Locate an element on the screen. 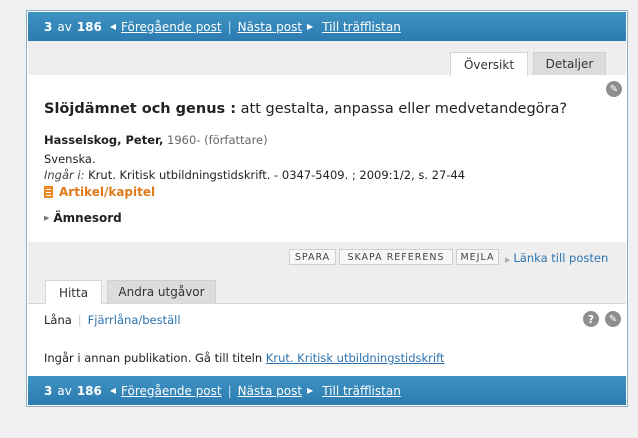  publication-title-link: Krut. Kritisk utbildningstidskrift is located at coordinates (355, 358).